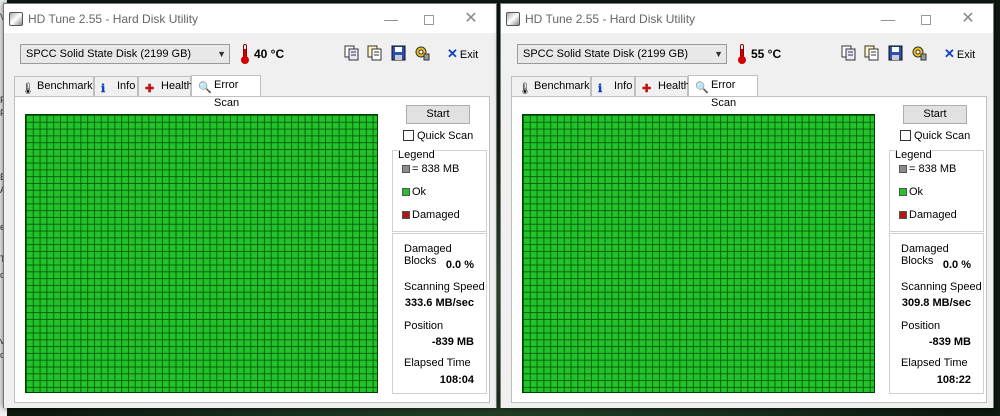 This screenshot has height=416, width=1000. What do you see at coordinates (953, 380) in the screenshot?
I see `elapsed-time-value: 108:22` at bounding box center [953, 380].